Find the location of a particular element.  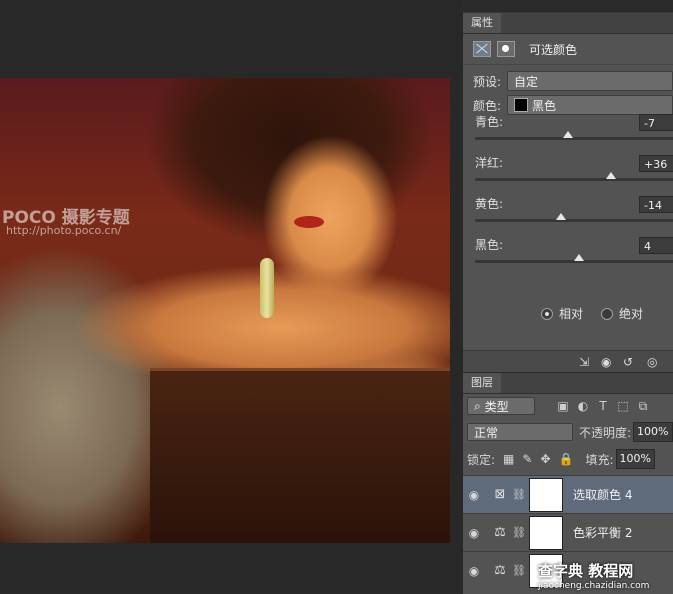

slider-value-field: -14 is located at coordinates (656, 204).